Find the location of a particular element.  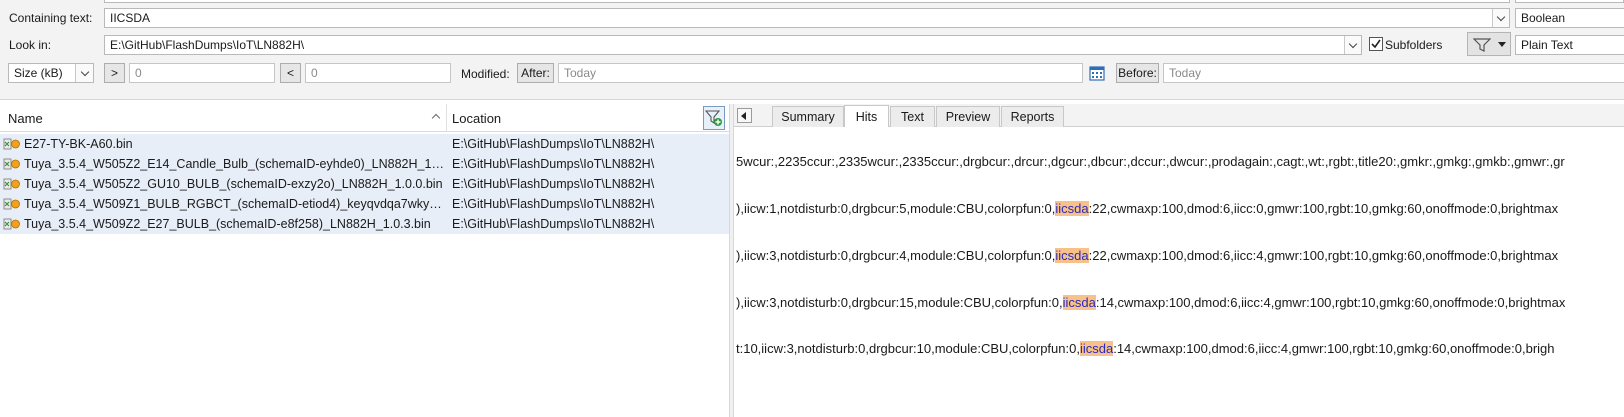

size-max-input: 0 is located at coordinates (378, 73).